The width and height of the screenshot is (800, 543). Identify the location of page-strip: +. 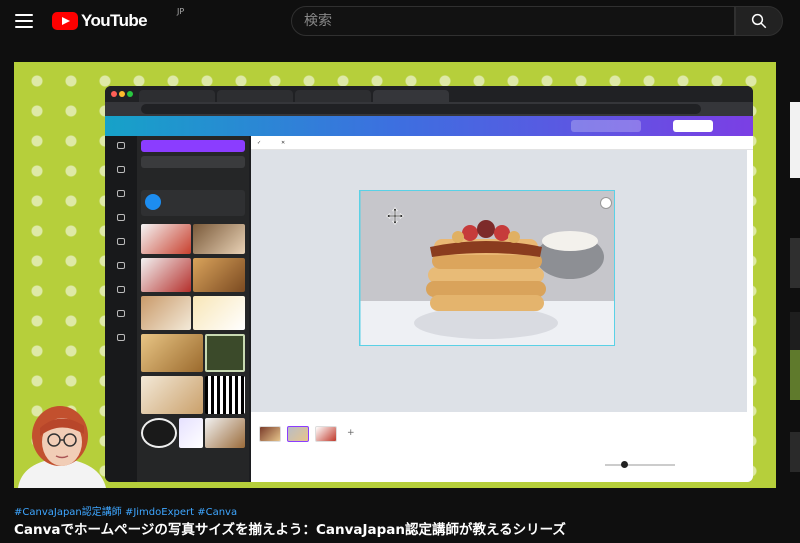
(502, 450).